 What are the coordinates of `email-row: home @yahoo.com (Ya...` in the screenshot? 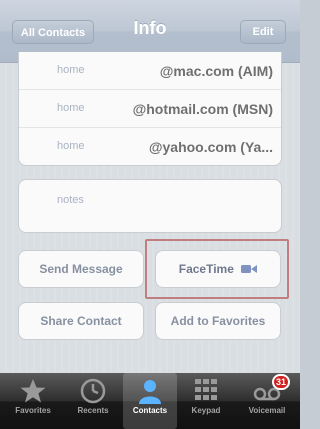 It's located at (150, 146).